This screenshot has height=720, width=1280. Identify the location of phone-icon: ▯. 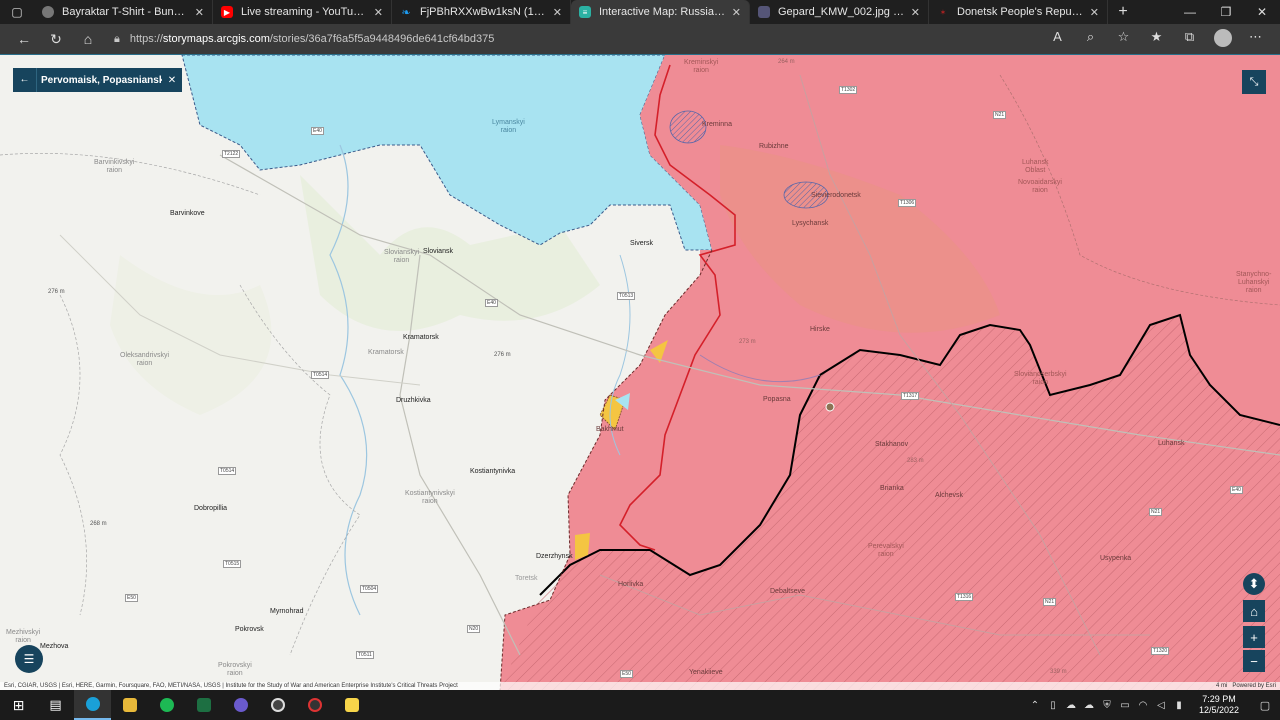
(1053, 705).